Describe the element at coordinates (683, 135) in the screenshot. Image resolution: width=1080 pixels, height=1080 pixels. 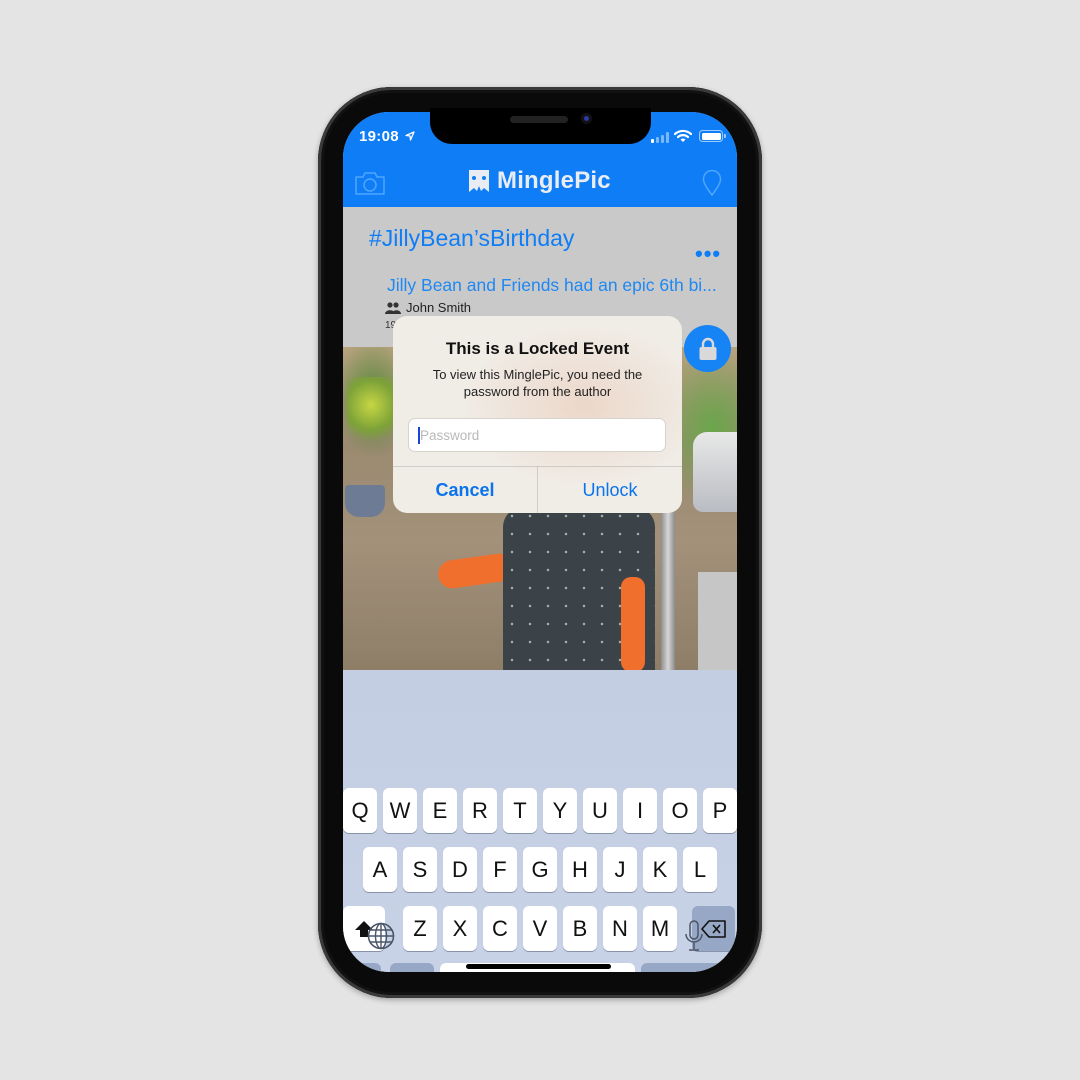
I see `wifi-icon` at that location.